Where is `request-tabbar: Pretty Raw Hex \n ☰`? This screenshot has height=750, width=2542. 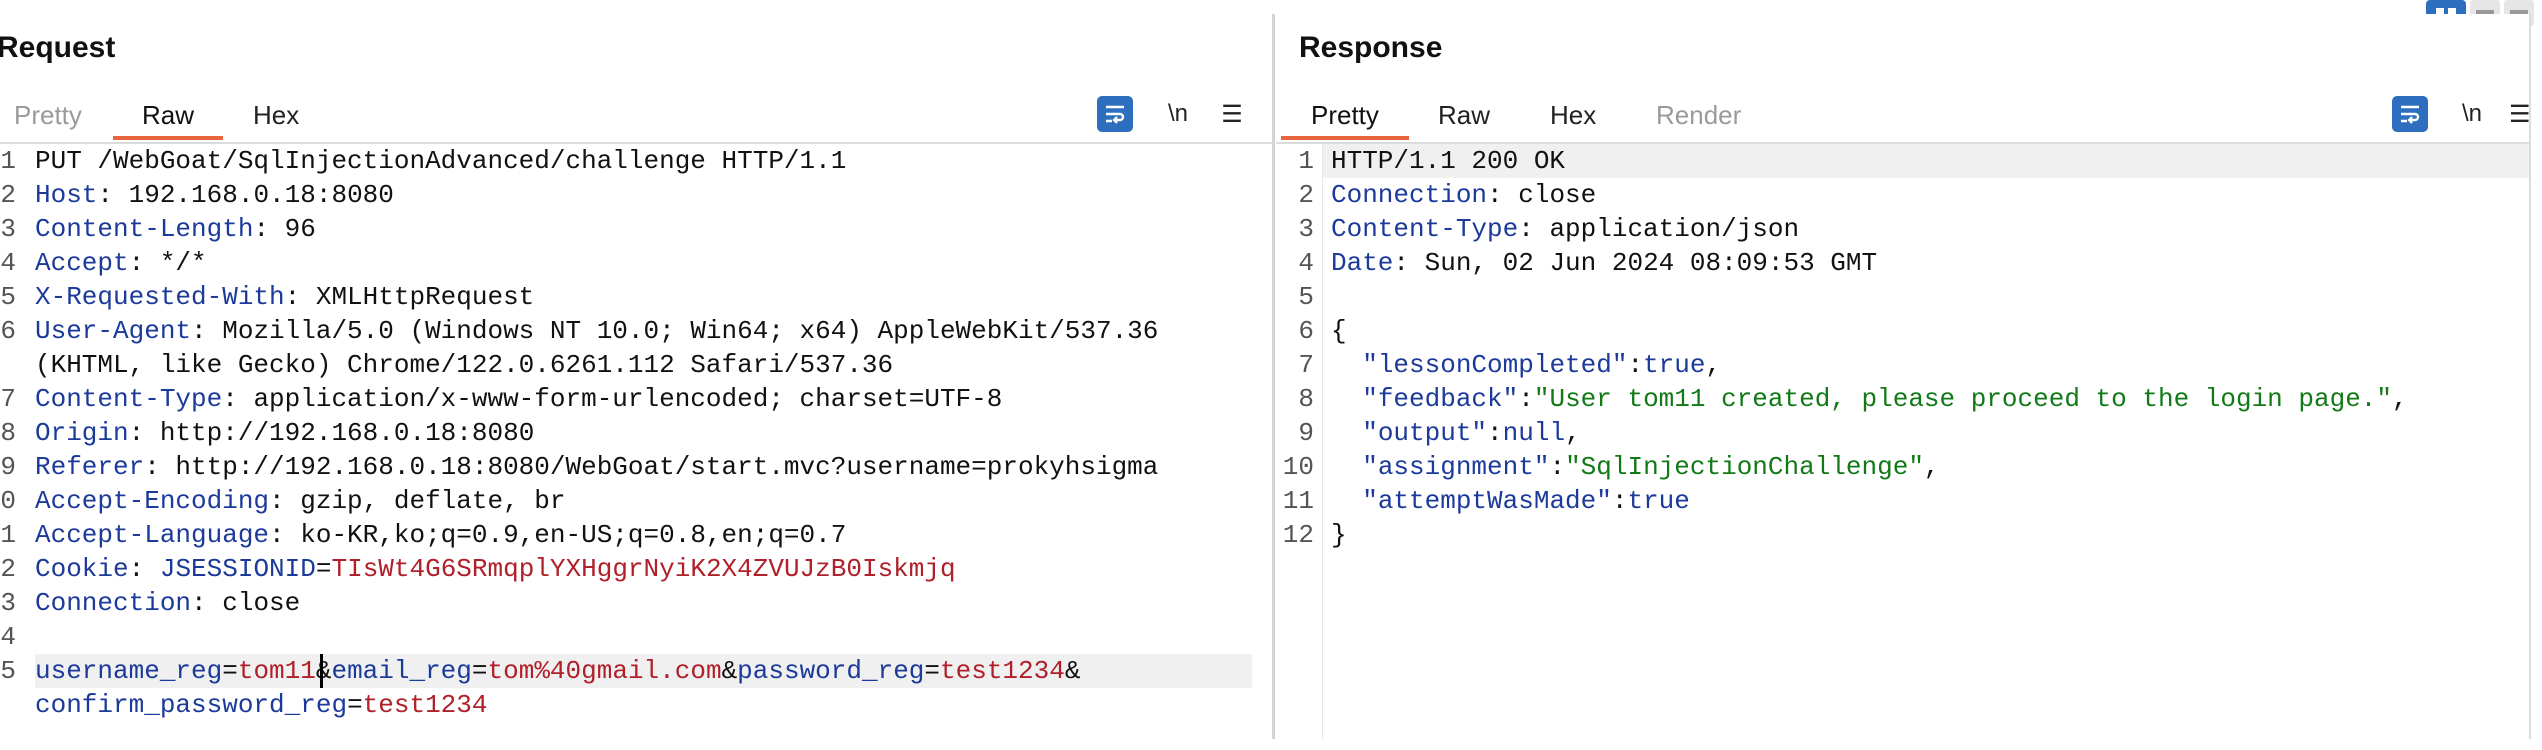 request-tabbar: Pretty Raw Hex \n ☰ is located at coordinates (636, 113).